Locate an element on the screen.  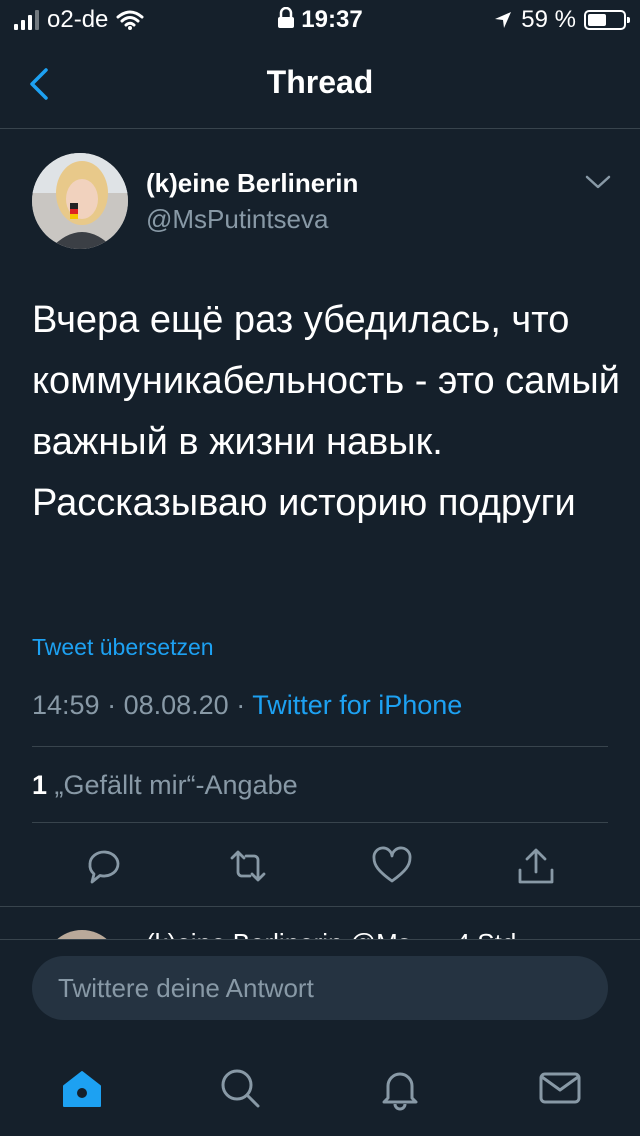
page-title: Thread is located at coordinates (320, 82).